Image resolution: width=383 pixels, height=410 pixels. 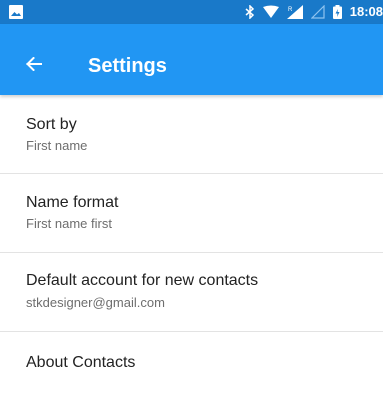 I want to click on setting-summary: First name first, so click(x=69, y=223).